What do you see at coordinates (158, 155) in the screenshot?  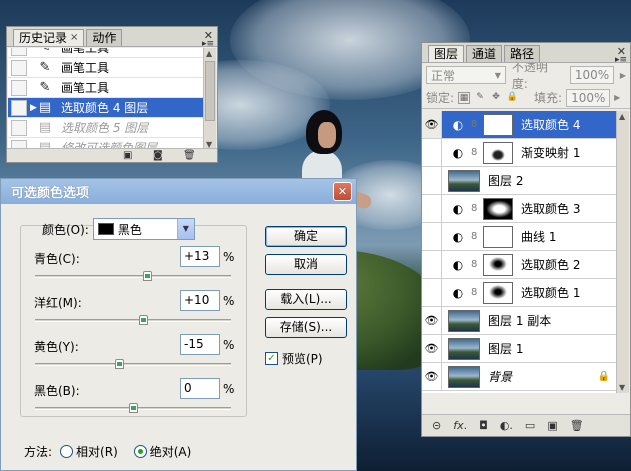 I see `snapshot-icon: ◙` at bounding box center [158, 155].